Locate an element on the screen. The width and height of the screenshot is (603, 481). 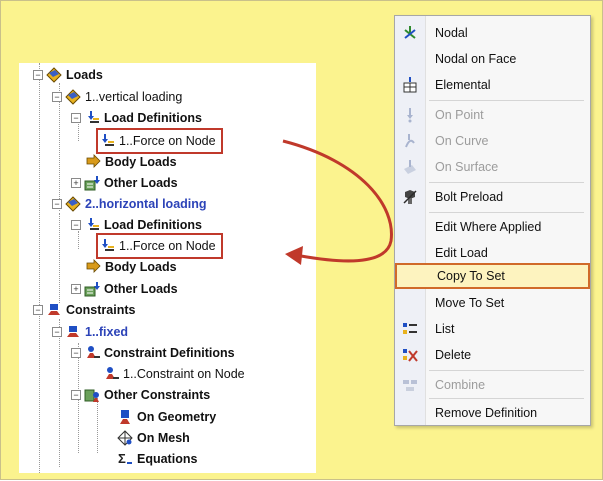
tree-node-force-on-node-target: 1..Force on Node is located at coordinates (159, 246).